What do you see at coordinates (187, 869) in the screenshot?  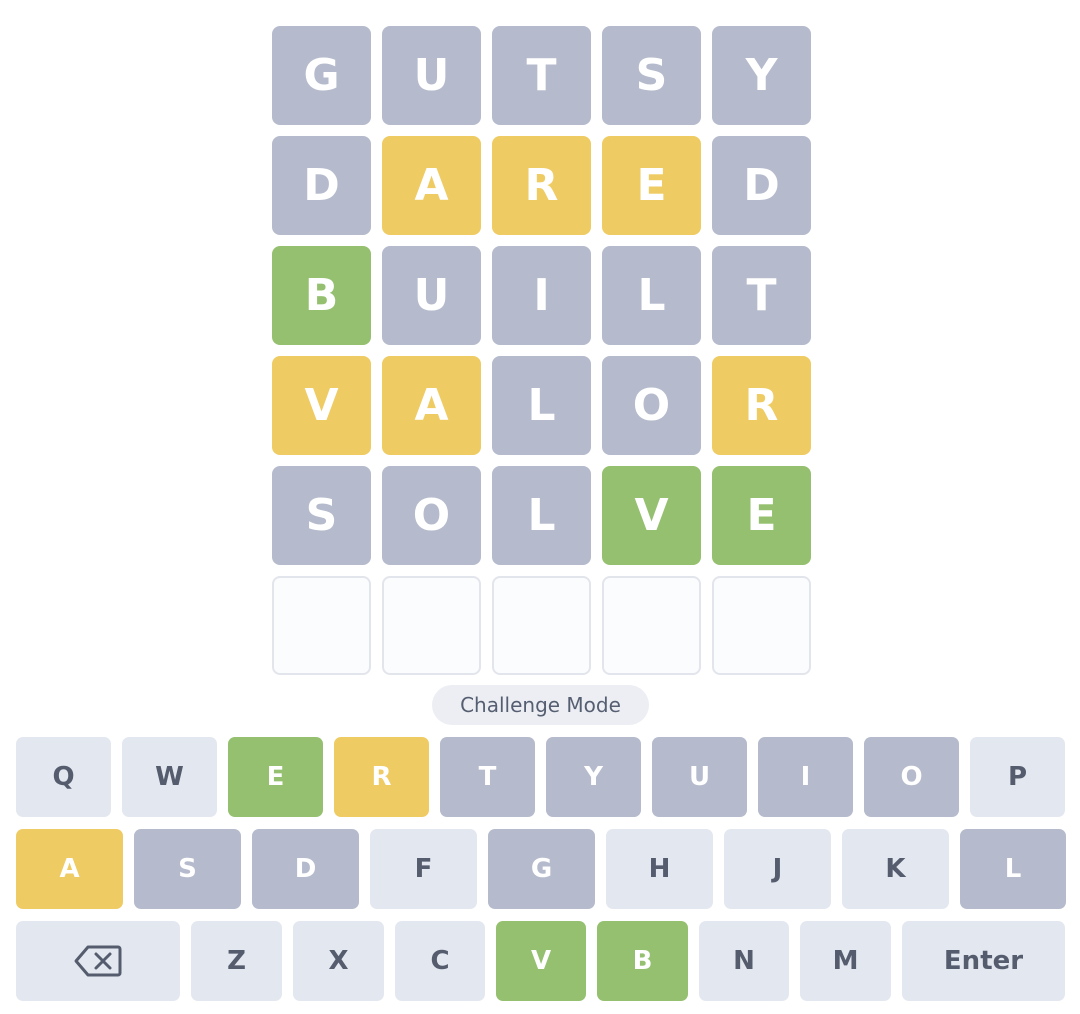 I see `key-s: S` at bounding box center [187, 869].